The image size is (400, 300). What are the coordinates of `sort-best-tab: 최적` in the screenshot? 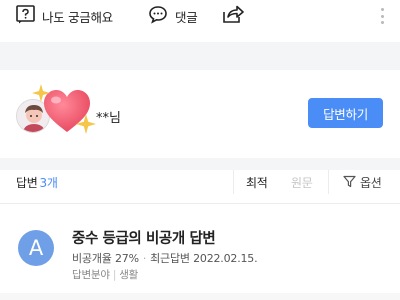 It's located at (257, 182).